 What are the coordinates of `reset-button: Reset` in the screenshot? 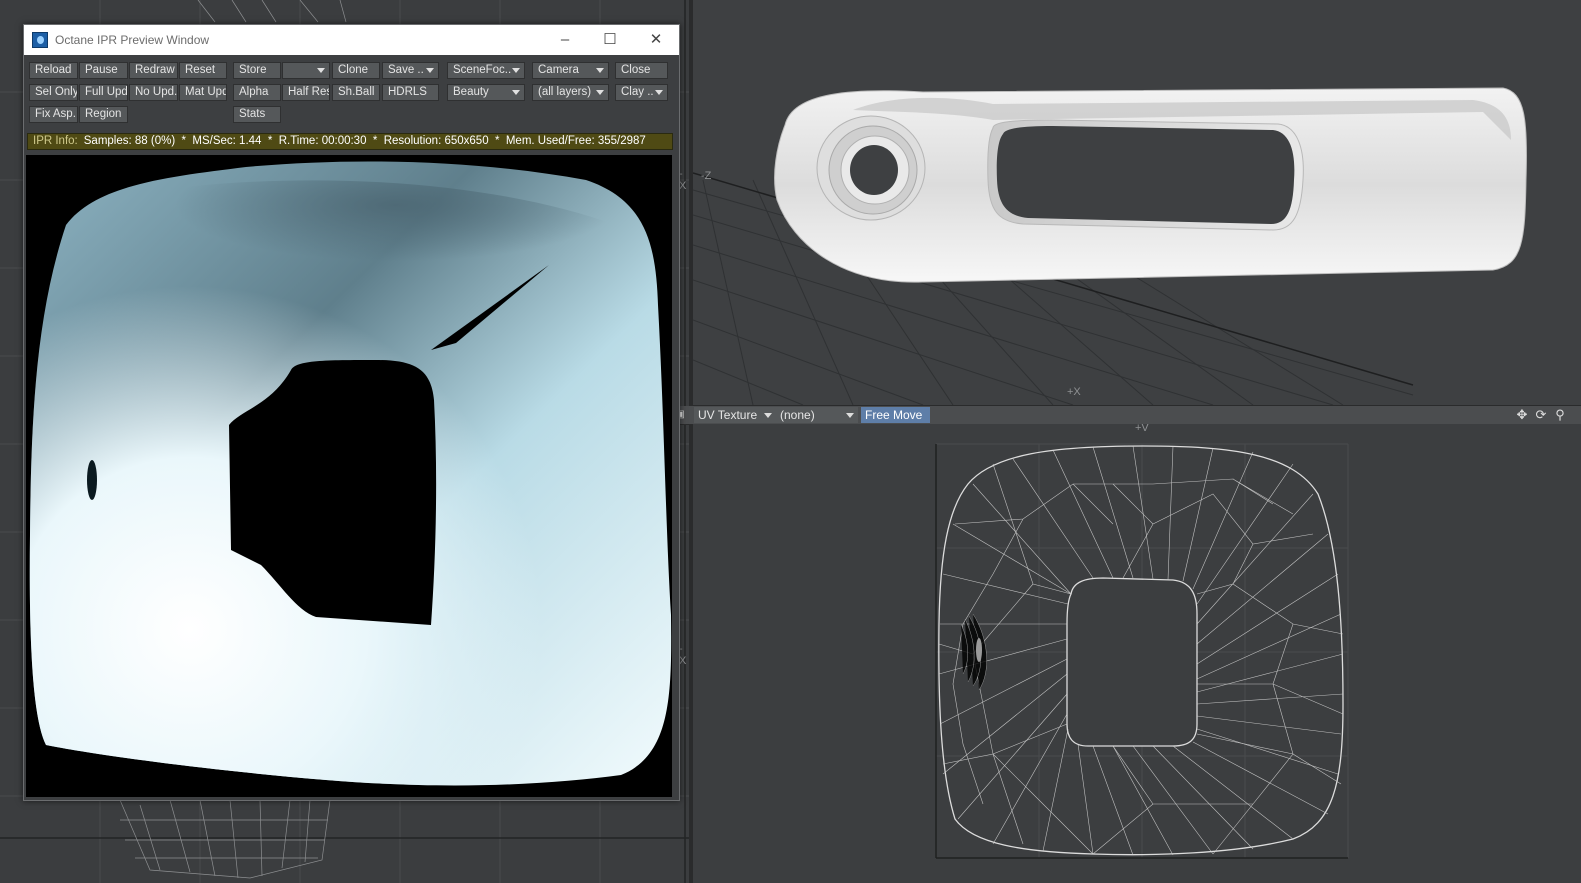 It's located at (203, 70).